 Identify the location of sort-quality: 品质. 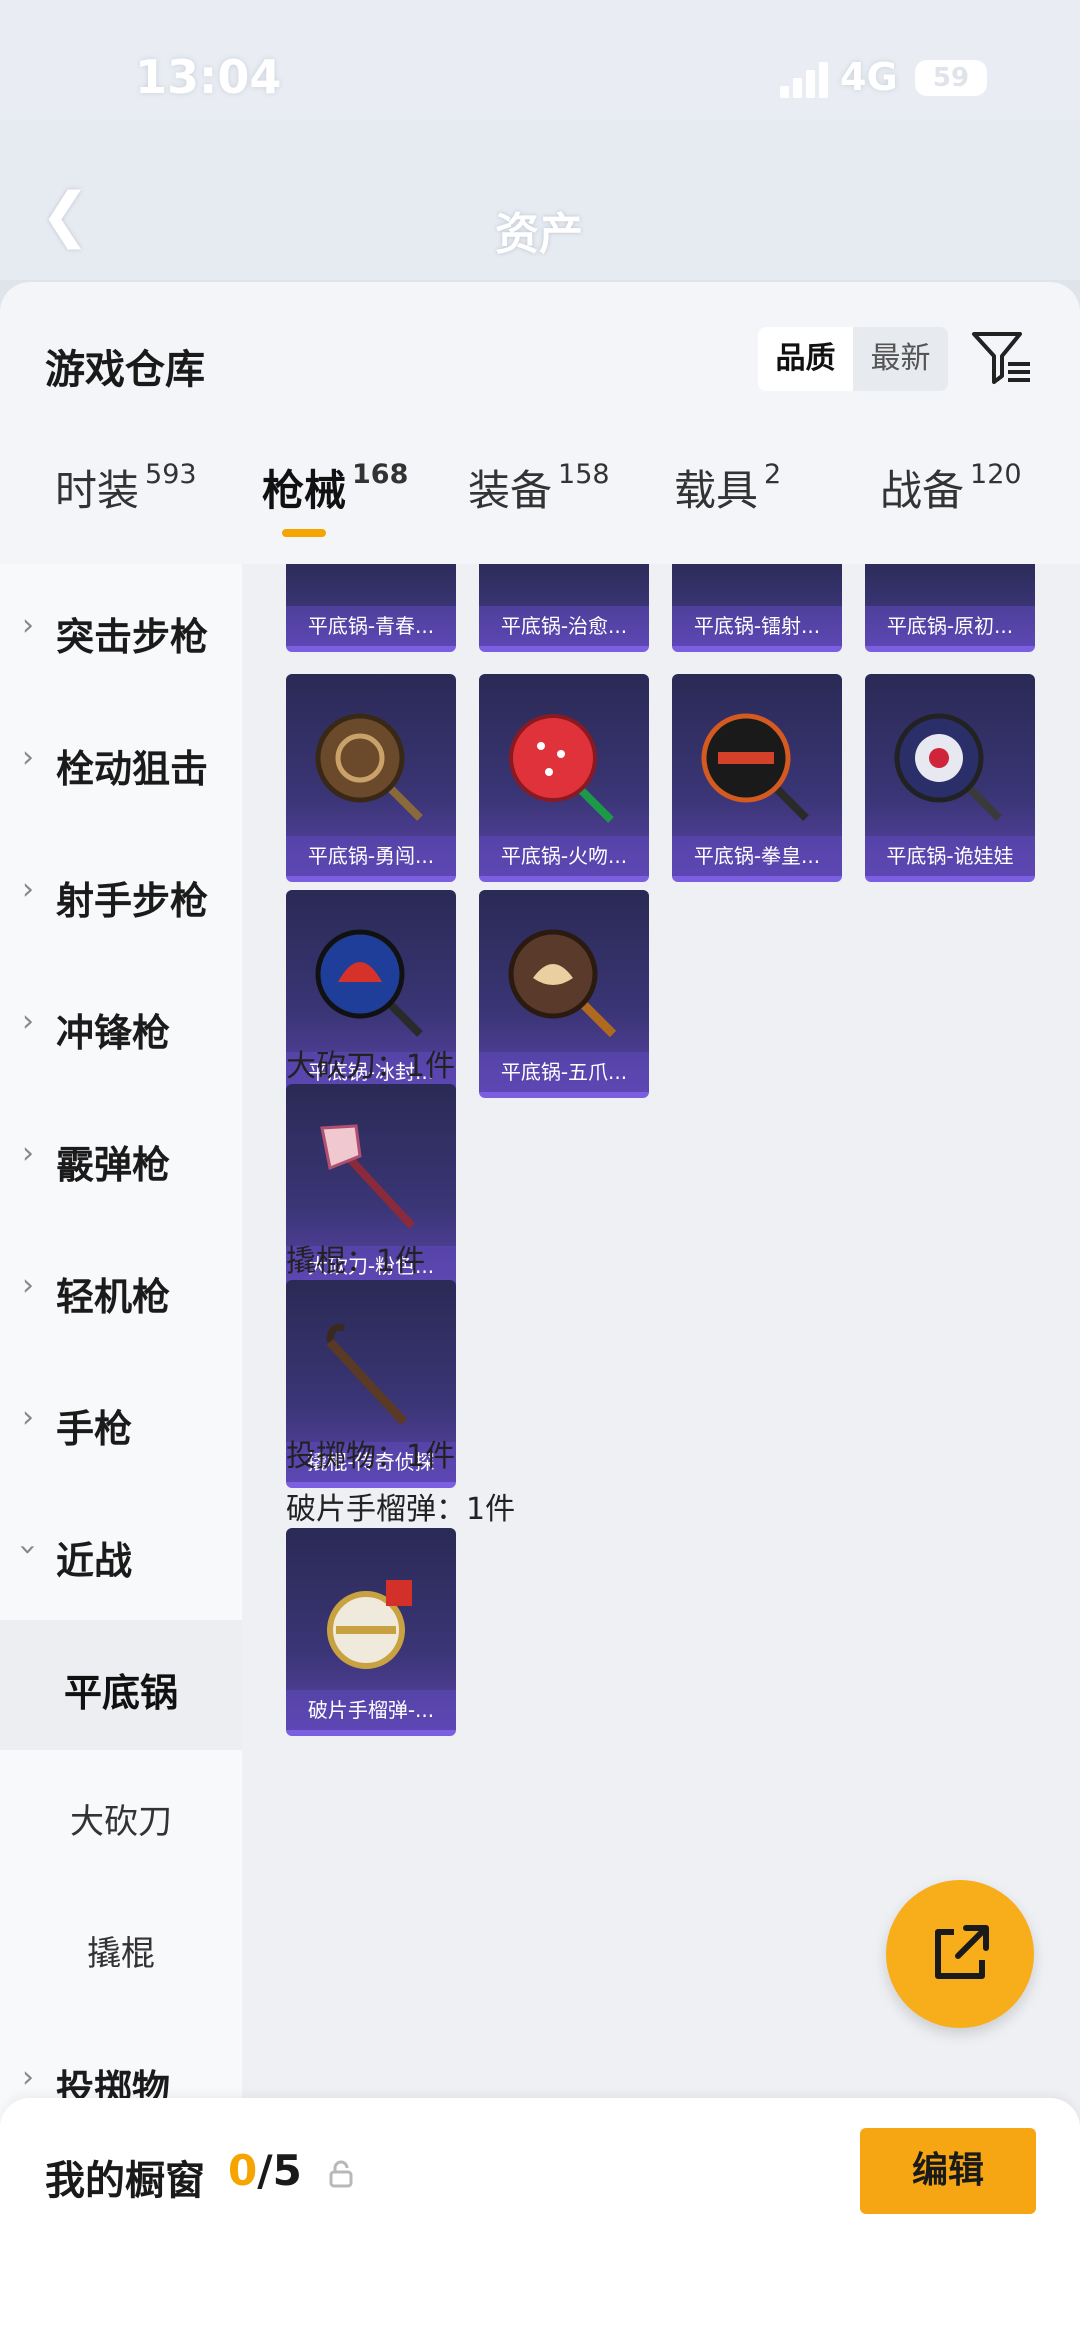
(805, 359).